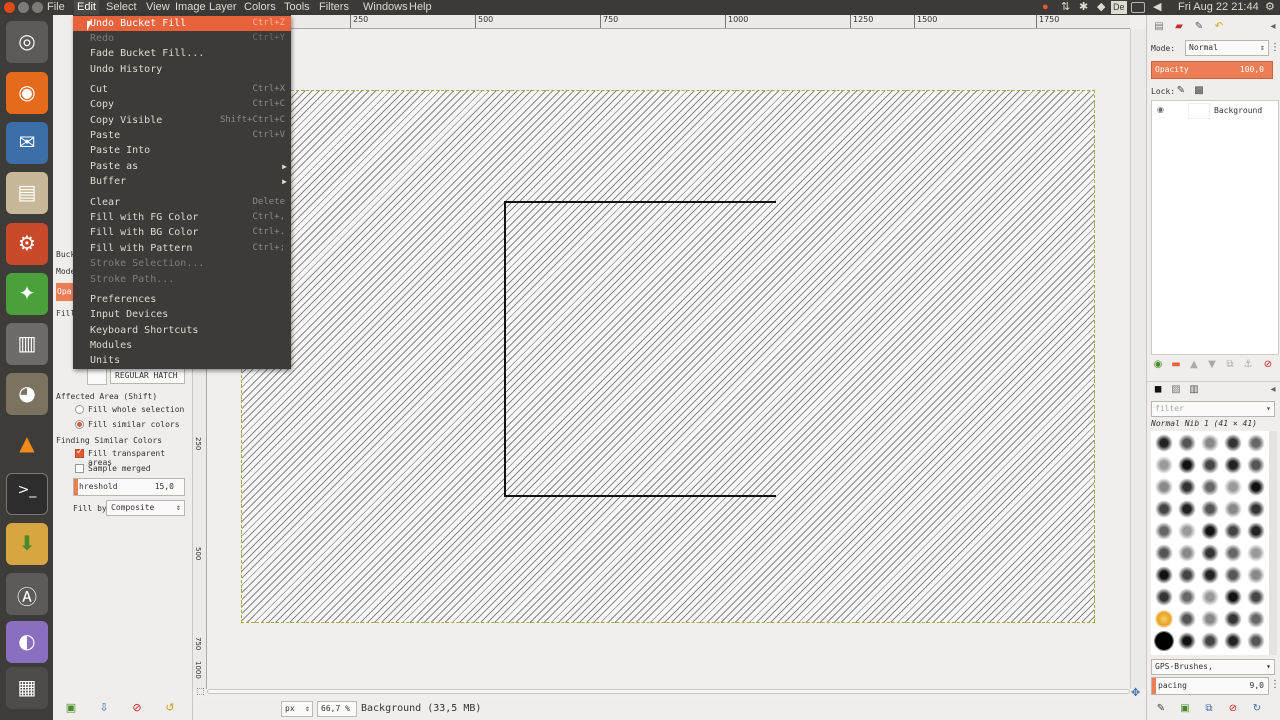 The width and height of the screenshot is (1280, 720). I want to click on fill-by-select: Composite ⇕, so click(145, 508).